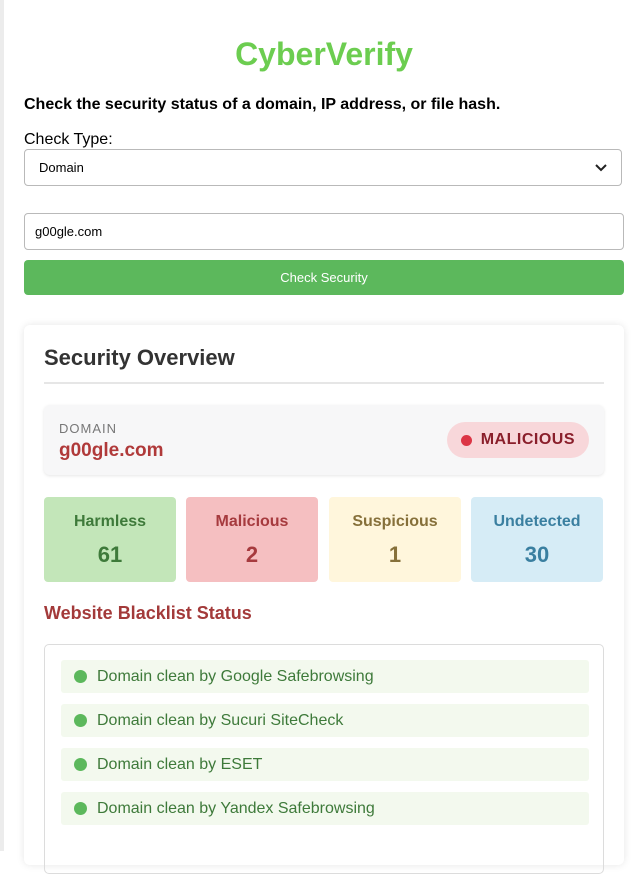  I want to click on stat-label: Malicious, so click(252, 521).